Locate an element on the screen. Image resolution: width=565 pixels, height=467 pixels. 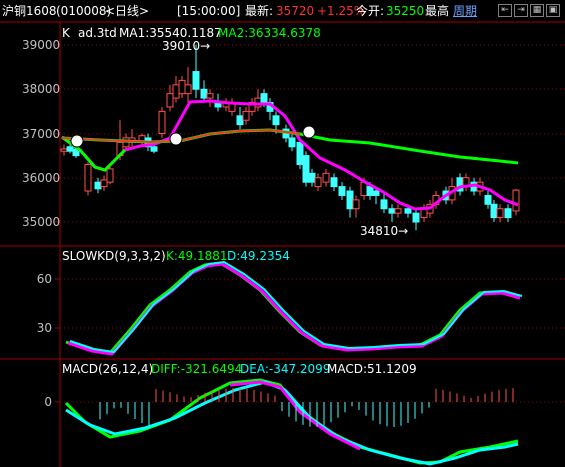
macd-value-label: MACD:51.1209 is located at coordinates (372, 369).